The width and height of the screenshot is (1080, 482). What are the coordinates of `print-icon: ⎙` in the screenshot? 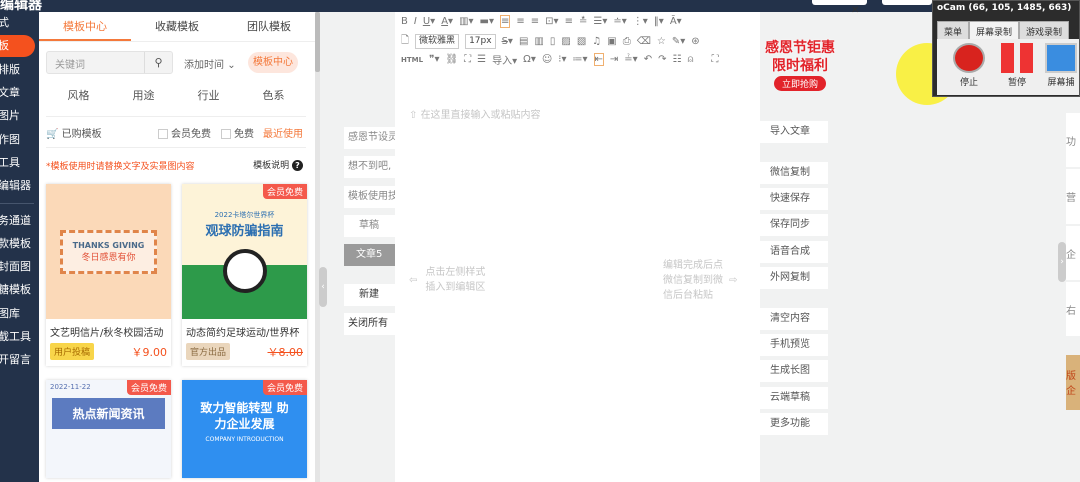 It's located at (627, 41).